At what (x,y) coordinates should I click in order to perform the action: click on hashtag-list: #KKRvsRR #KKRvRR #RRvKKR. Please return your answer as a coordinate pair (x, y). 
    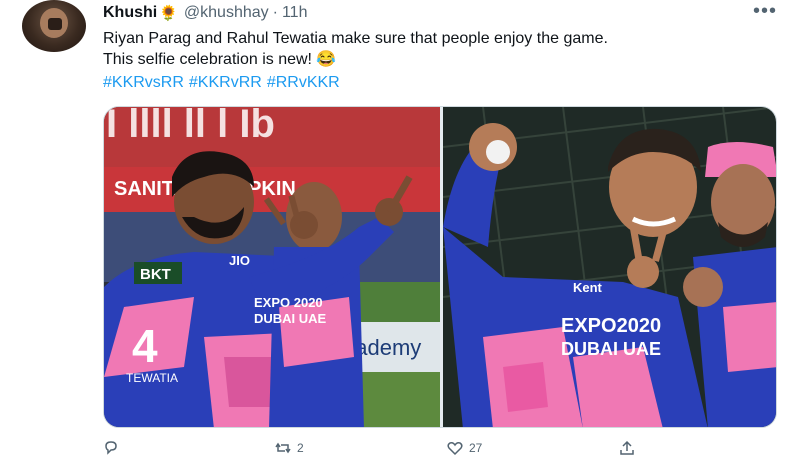
    Looking at the image, I should click on (224, 82).